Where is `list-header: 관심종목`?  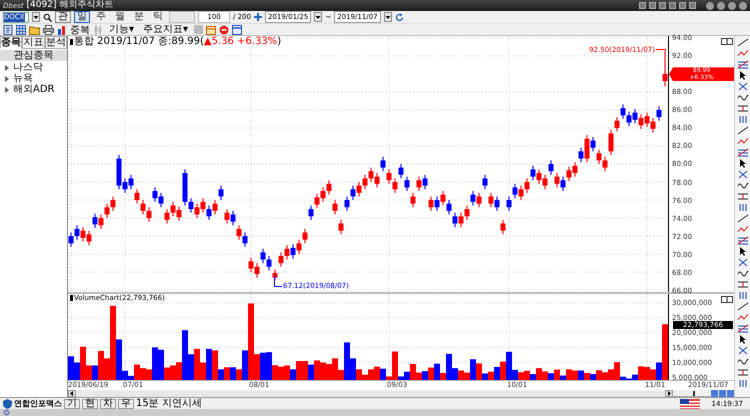
list-header: 관심종목 is located at coordinates (33, 56).